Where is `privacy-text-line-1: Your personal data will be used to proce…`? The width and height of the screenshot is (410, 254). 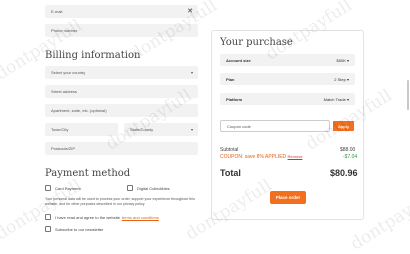
privacy-text-line-1: Your personal data will be used to proce… is located at coordinates (120, 199).